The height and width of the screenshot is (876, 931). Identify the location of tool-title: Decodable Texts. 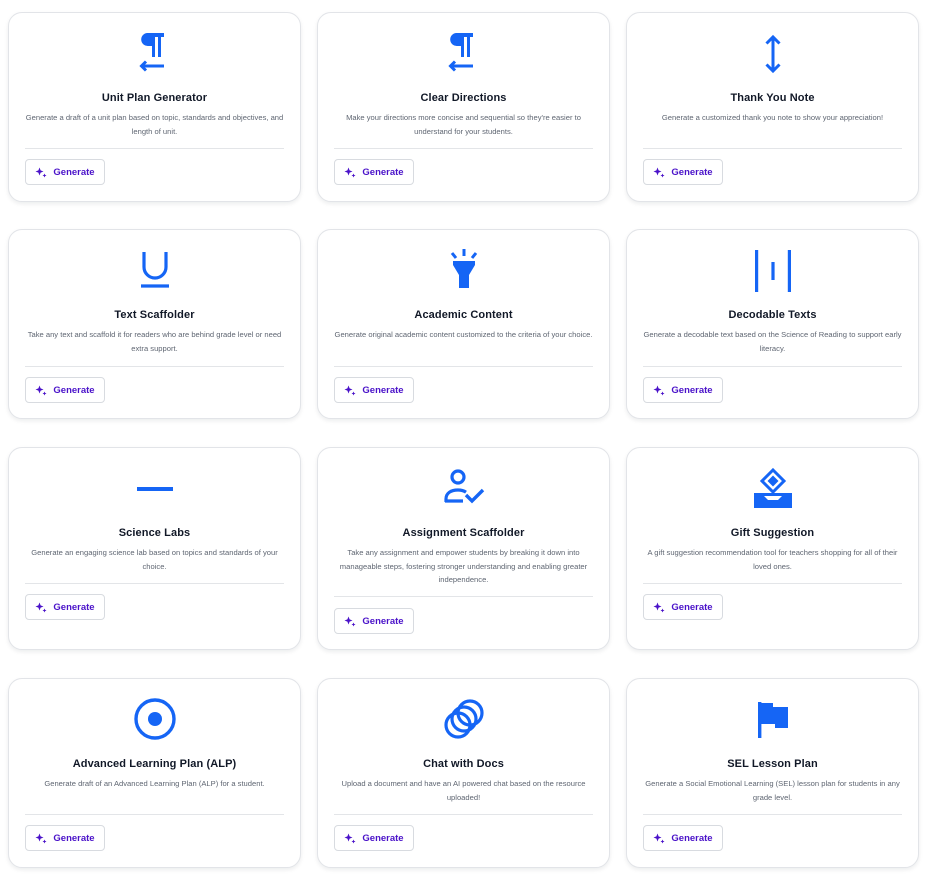
(772, 315).